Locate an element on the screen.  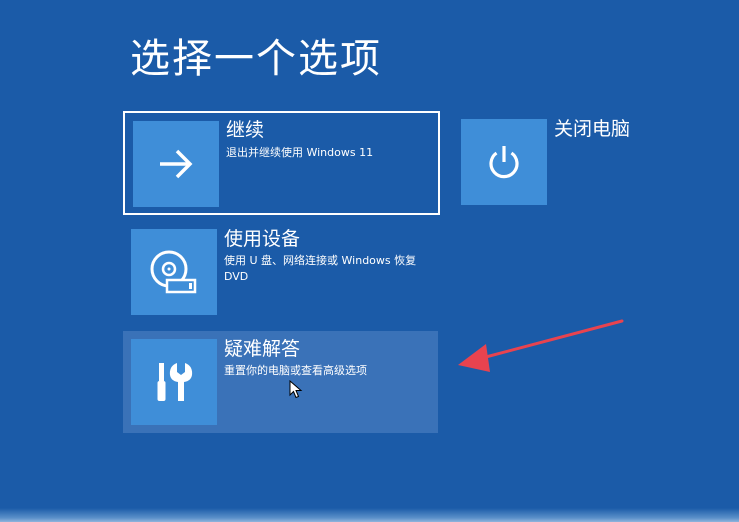
bottom-edge is located at coordinates (369, 515).